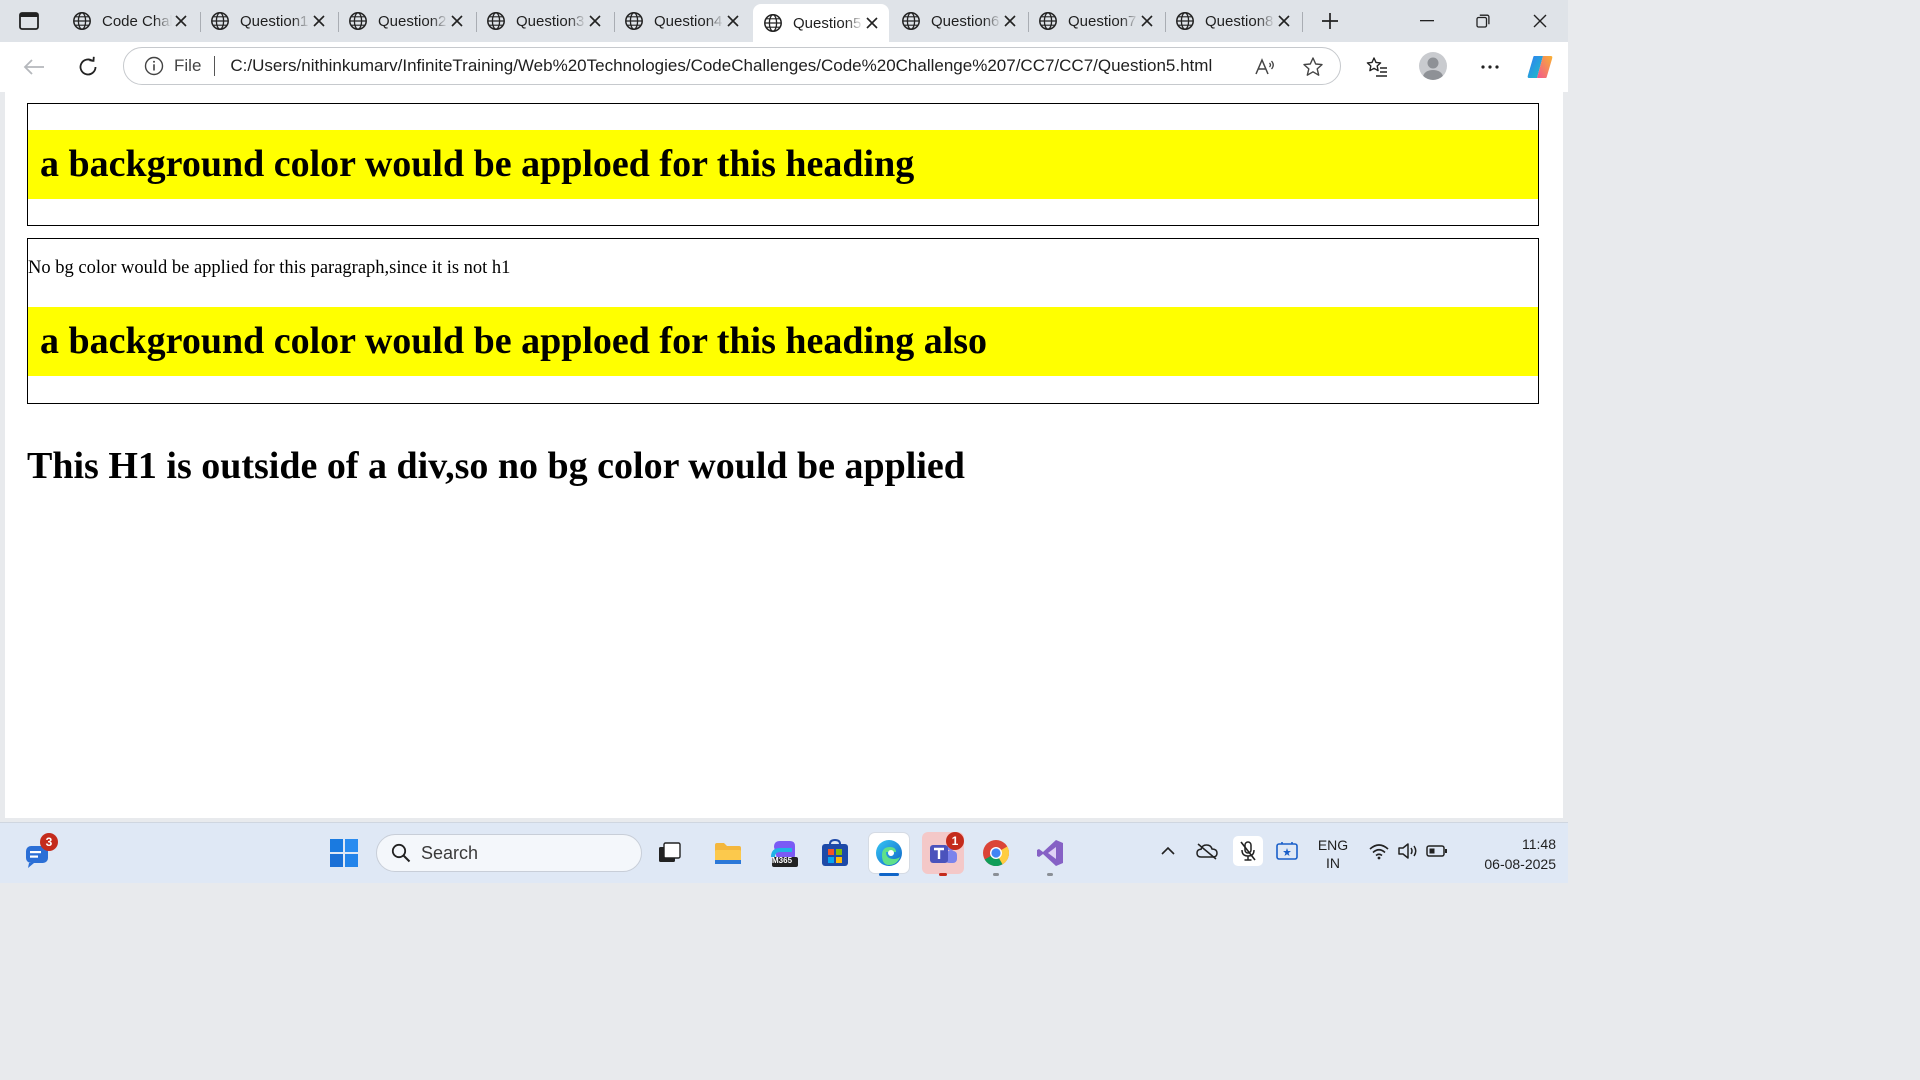  Describe the element at coordinates (215, 66) in the screenshot. I see `address-divider` at that location.